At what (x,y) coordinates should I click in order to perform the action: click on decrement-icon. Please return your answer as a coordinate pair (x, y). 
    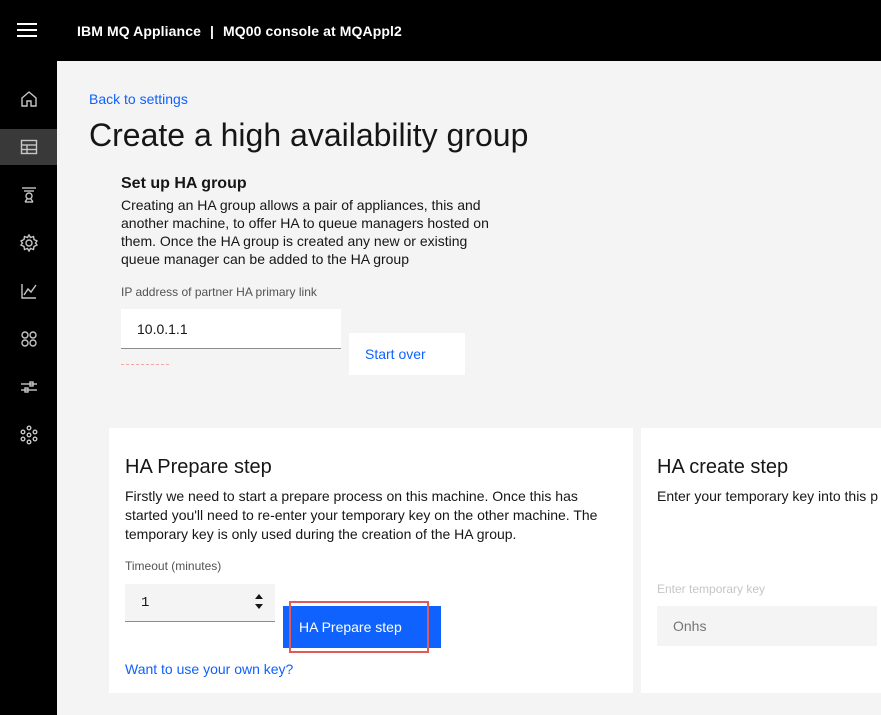
    Looking at the image, I should click on (259, 606).